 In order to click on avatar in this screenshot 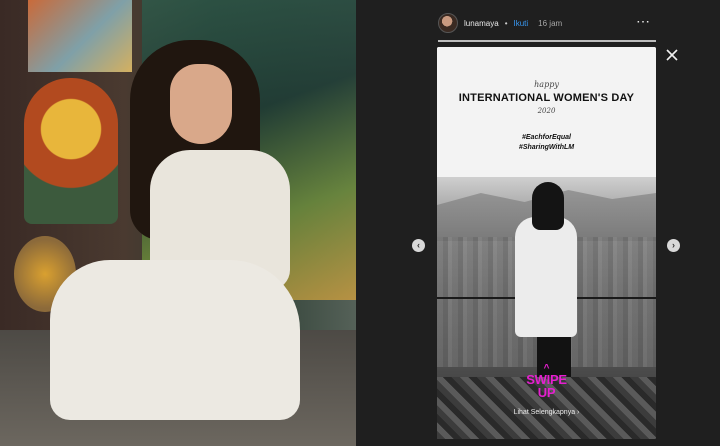, I will do `click(448, 23)`.